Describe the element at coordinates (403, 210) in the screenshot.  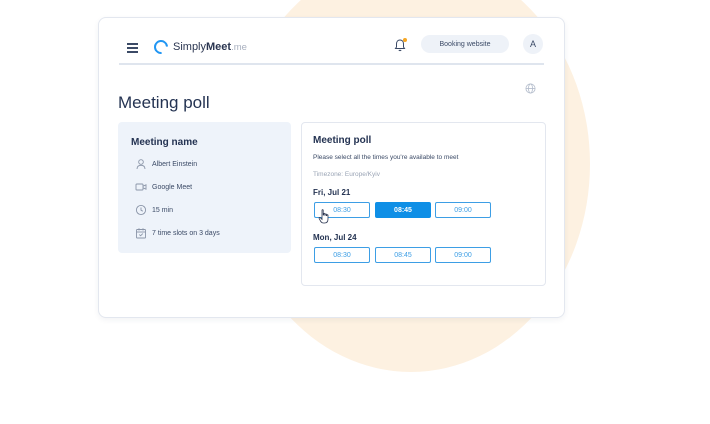
I see `time-slot-button-selected: 08:45` at that location.